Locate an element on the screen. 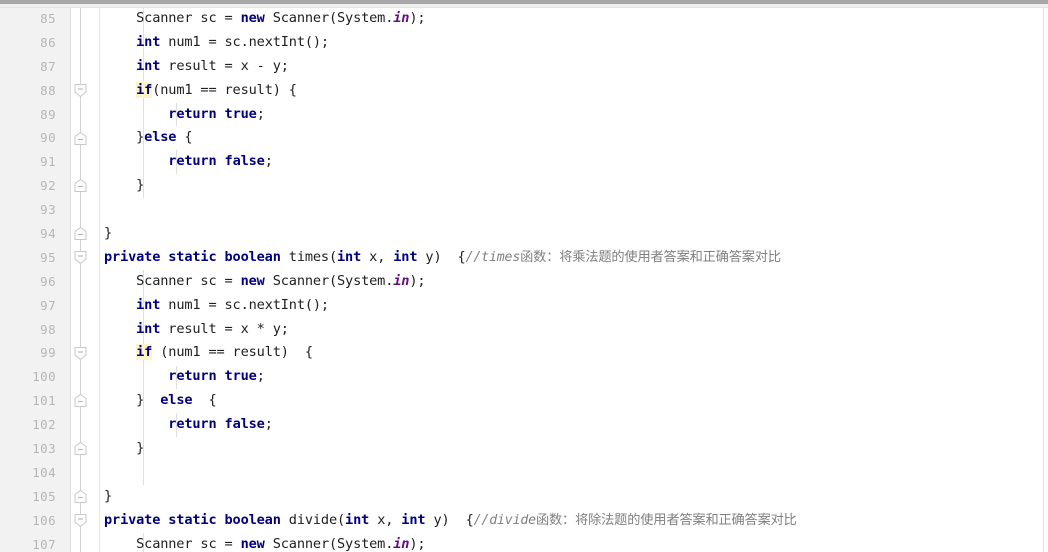 The height and width of the screenshot is (552, 1048). line-number: 90 is located at coordinates (28, 138).